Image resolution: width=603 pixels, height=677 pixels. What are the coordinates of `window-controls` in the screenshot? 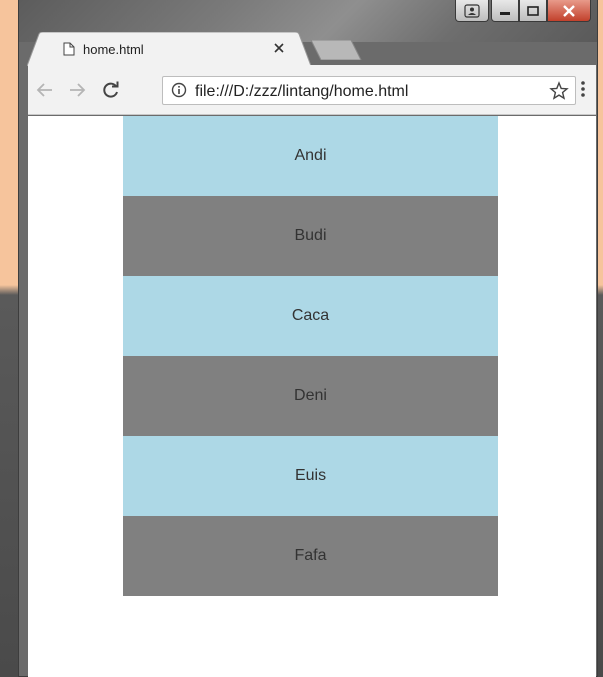 It's located at (523, 13).